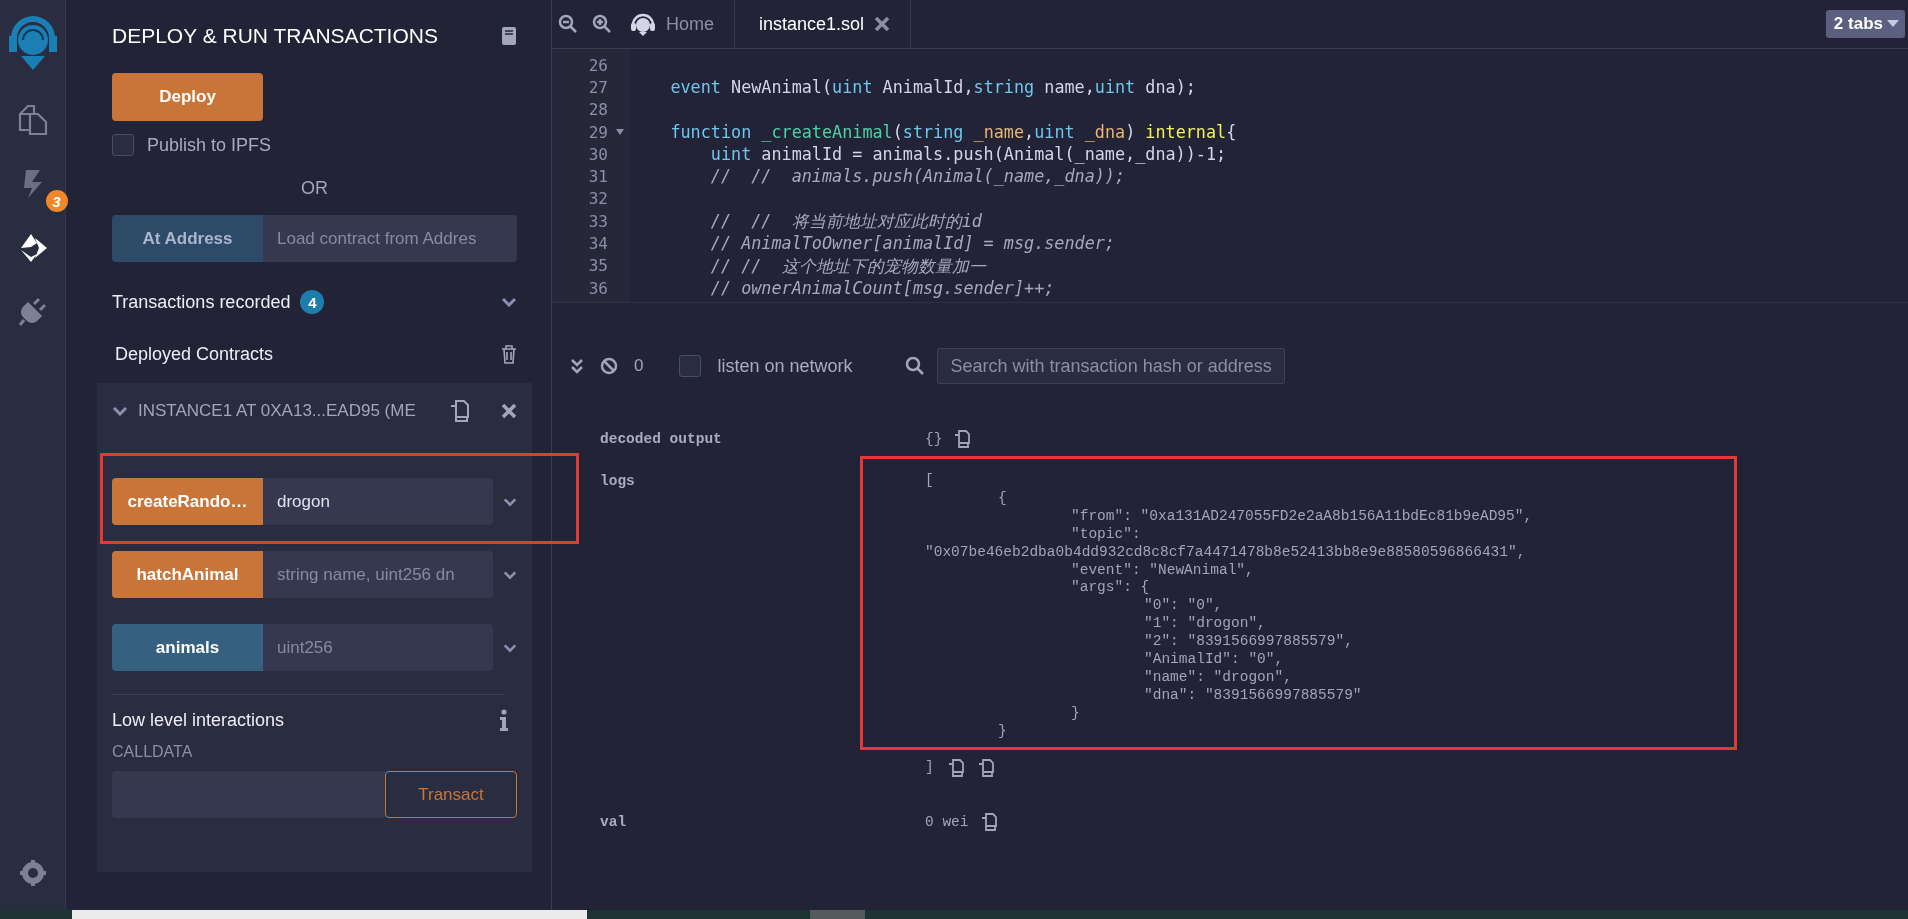 The width and height of the screenshot is (1908, 919). I want to click on output-label: logs, so click(618, 481).